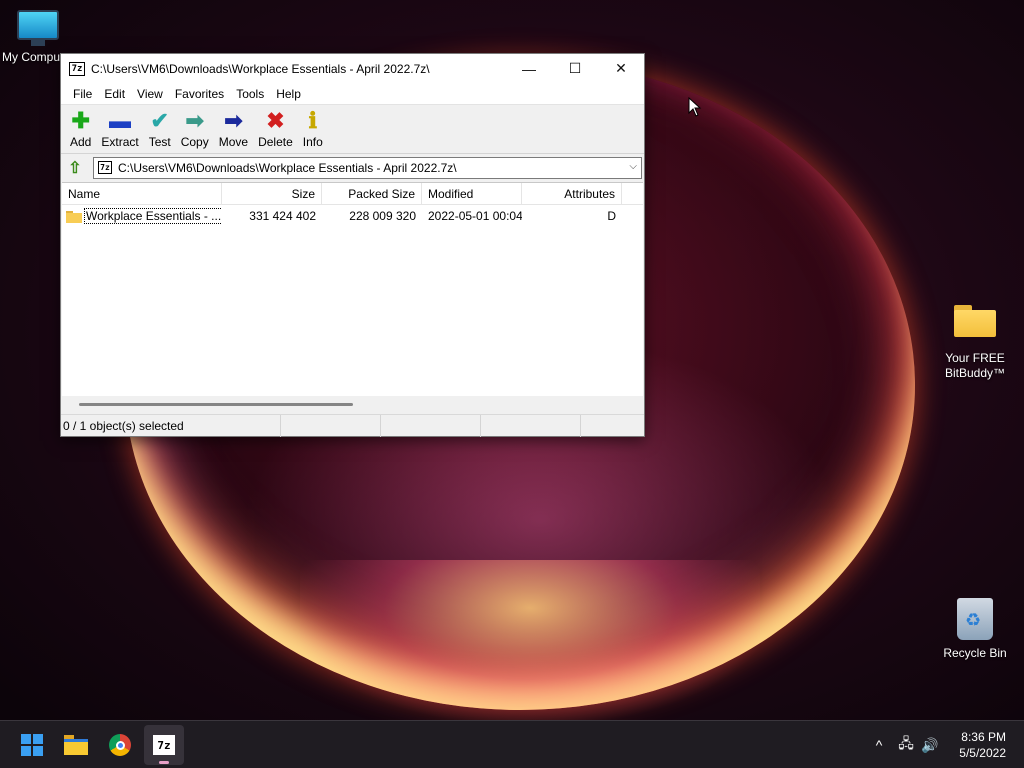 The width and height of the screenshot is (1024, 768). What do you see at coordinates (621, 68) in the screenshot?
I see `close-button: ✕` at bounding box center [621, 68].